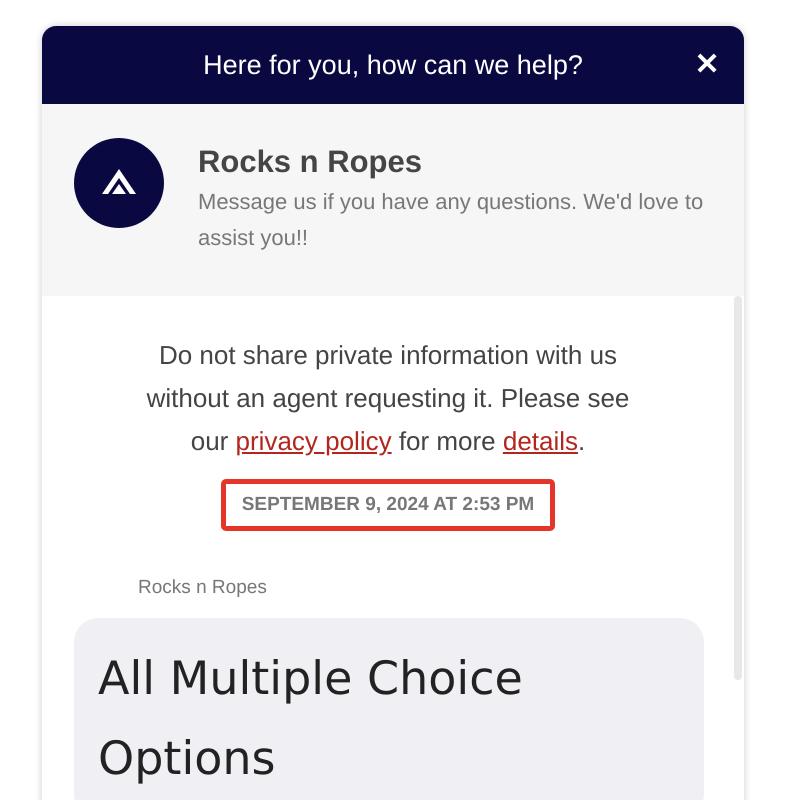 This screenshot has width=786, height=800. Describe the element at coordinates (388, 505) in the screenshot. I see `message-timestamp: SEPTEMBER 9, 2024 AT 2:53 PM` at that location.